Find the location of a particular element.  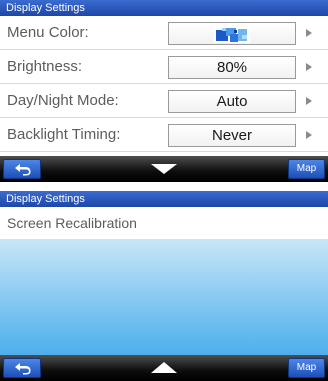

day-night-mode-row: Day/Night Mode: Auto is located at coordinates (164, 101).